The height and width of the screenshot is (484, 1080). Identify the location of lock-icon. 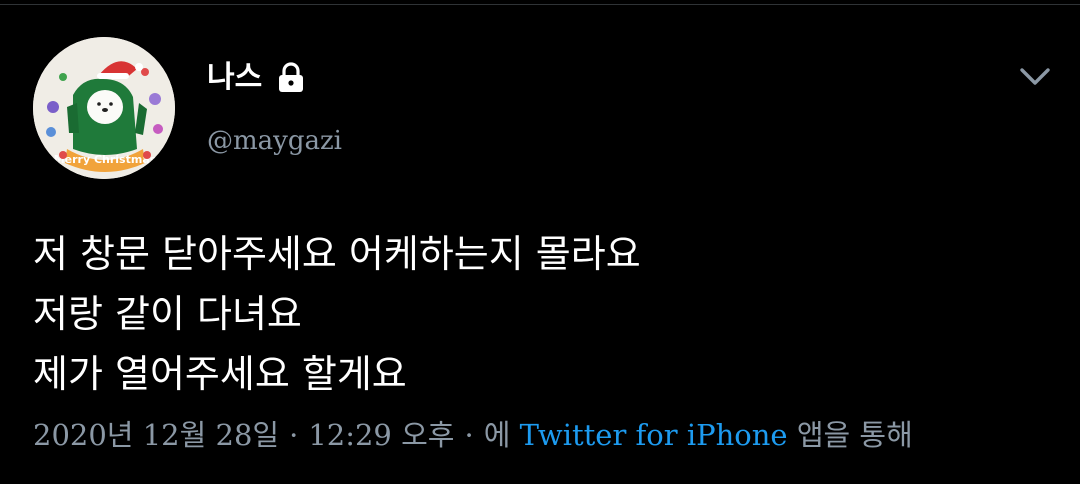
(291, 78).